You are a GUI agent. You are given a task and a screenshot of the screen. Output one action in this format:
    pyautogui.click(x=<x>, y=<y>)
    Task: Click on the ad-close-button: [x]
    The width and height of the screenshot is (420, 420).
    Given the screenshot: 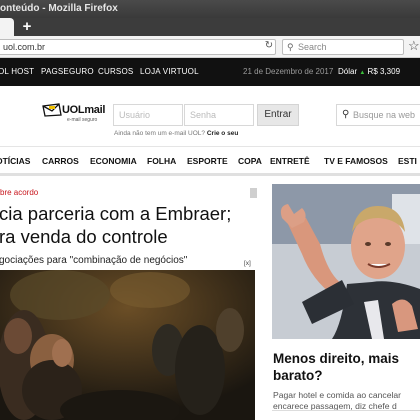 What is the action you would take?
    pyautogui.click(x=247, y=263)
    